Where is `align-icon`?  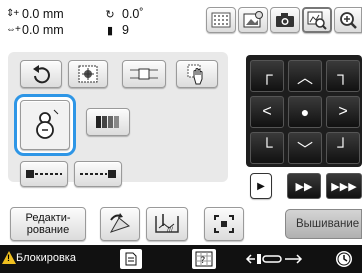
align-icon is located at coordinates (144, 74).